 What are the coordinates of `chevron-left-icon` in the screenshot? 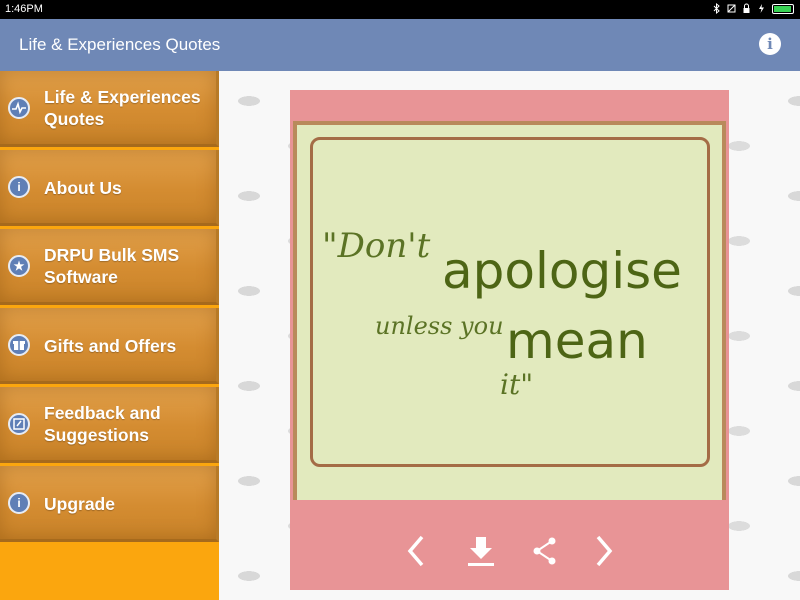 It's located at (417, 551).